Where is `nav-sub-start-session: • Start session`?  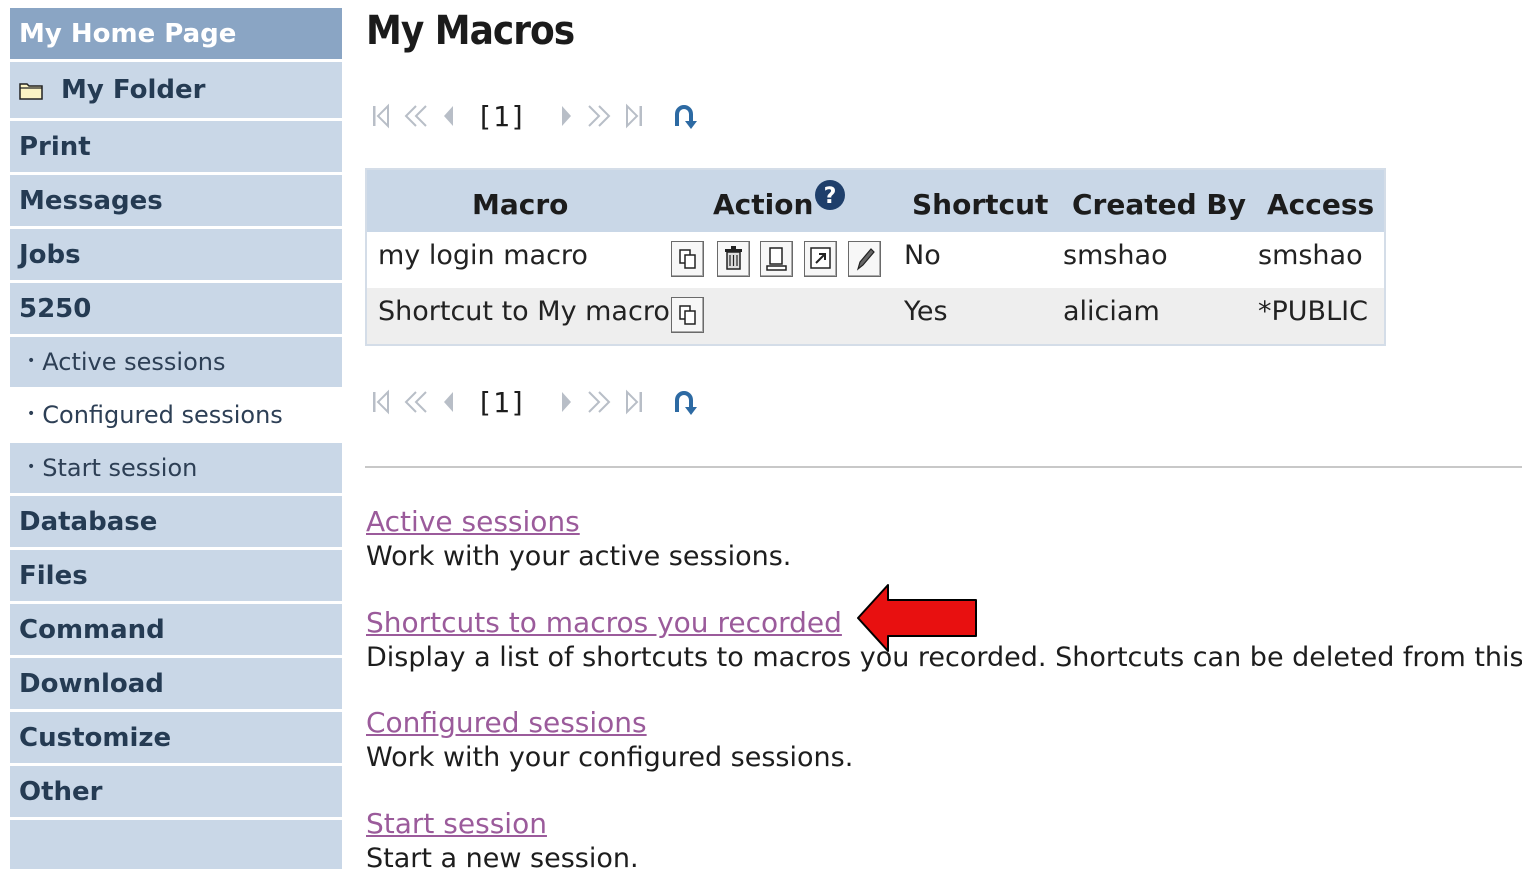
nav-sub-start-session: • Start session is located at coordinates (176, 468).